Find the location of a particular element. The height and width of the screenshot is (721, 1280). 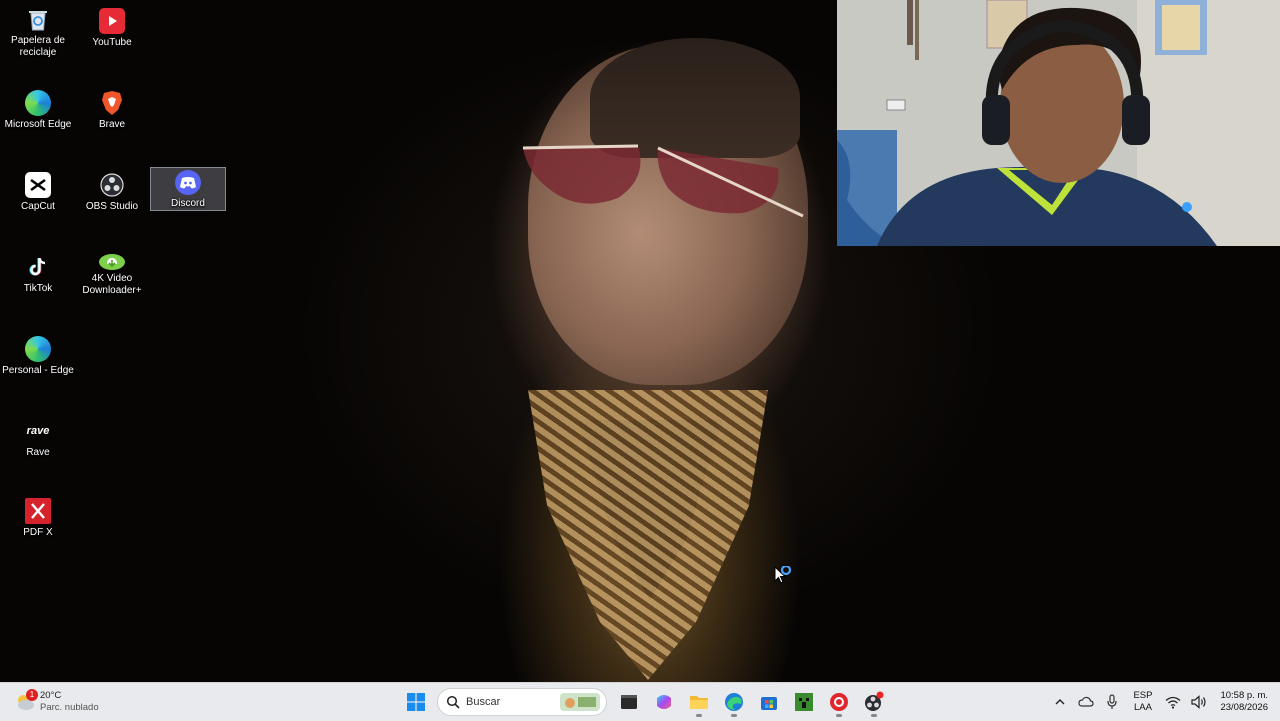

system-tray: ESP LAA 10:58 p. m. 23/08/2026 is located at coordinates (1157, 702).